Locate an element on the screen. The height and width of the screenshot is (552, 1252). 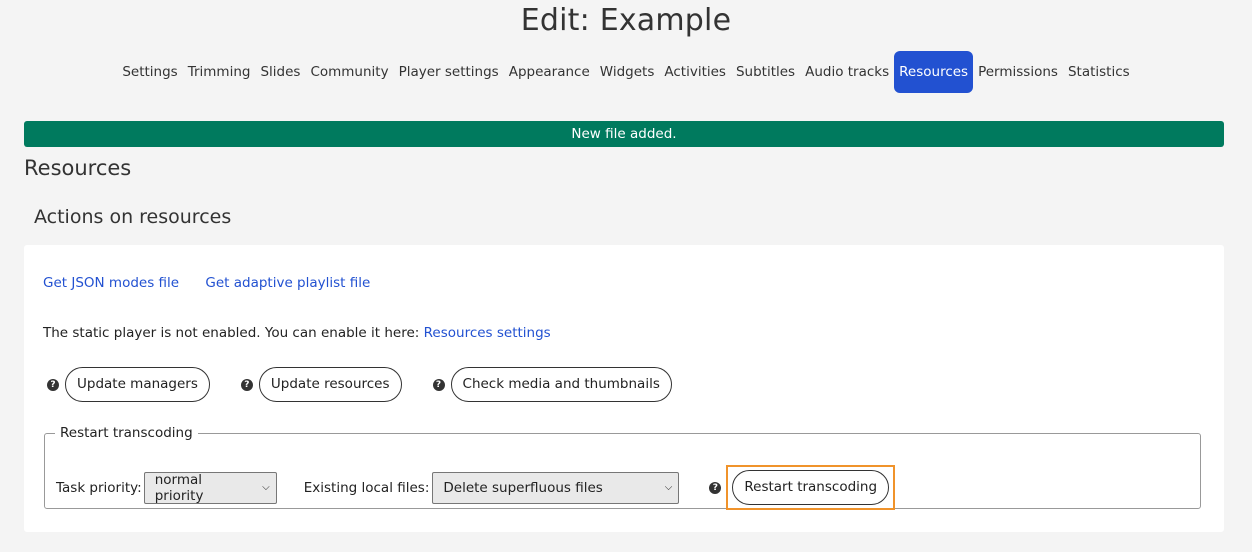
tab-audio-tracks: Audio tracks is located at coordinates (847, 72).